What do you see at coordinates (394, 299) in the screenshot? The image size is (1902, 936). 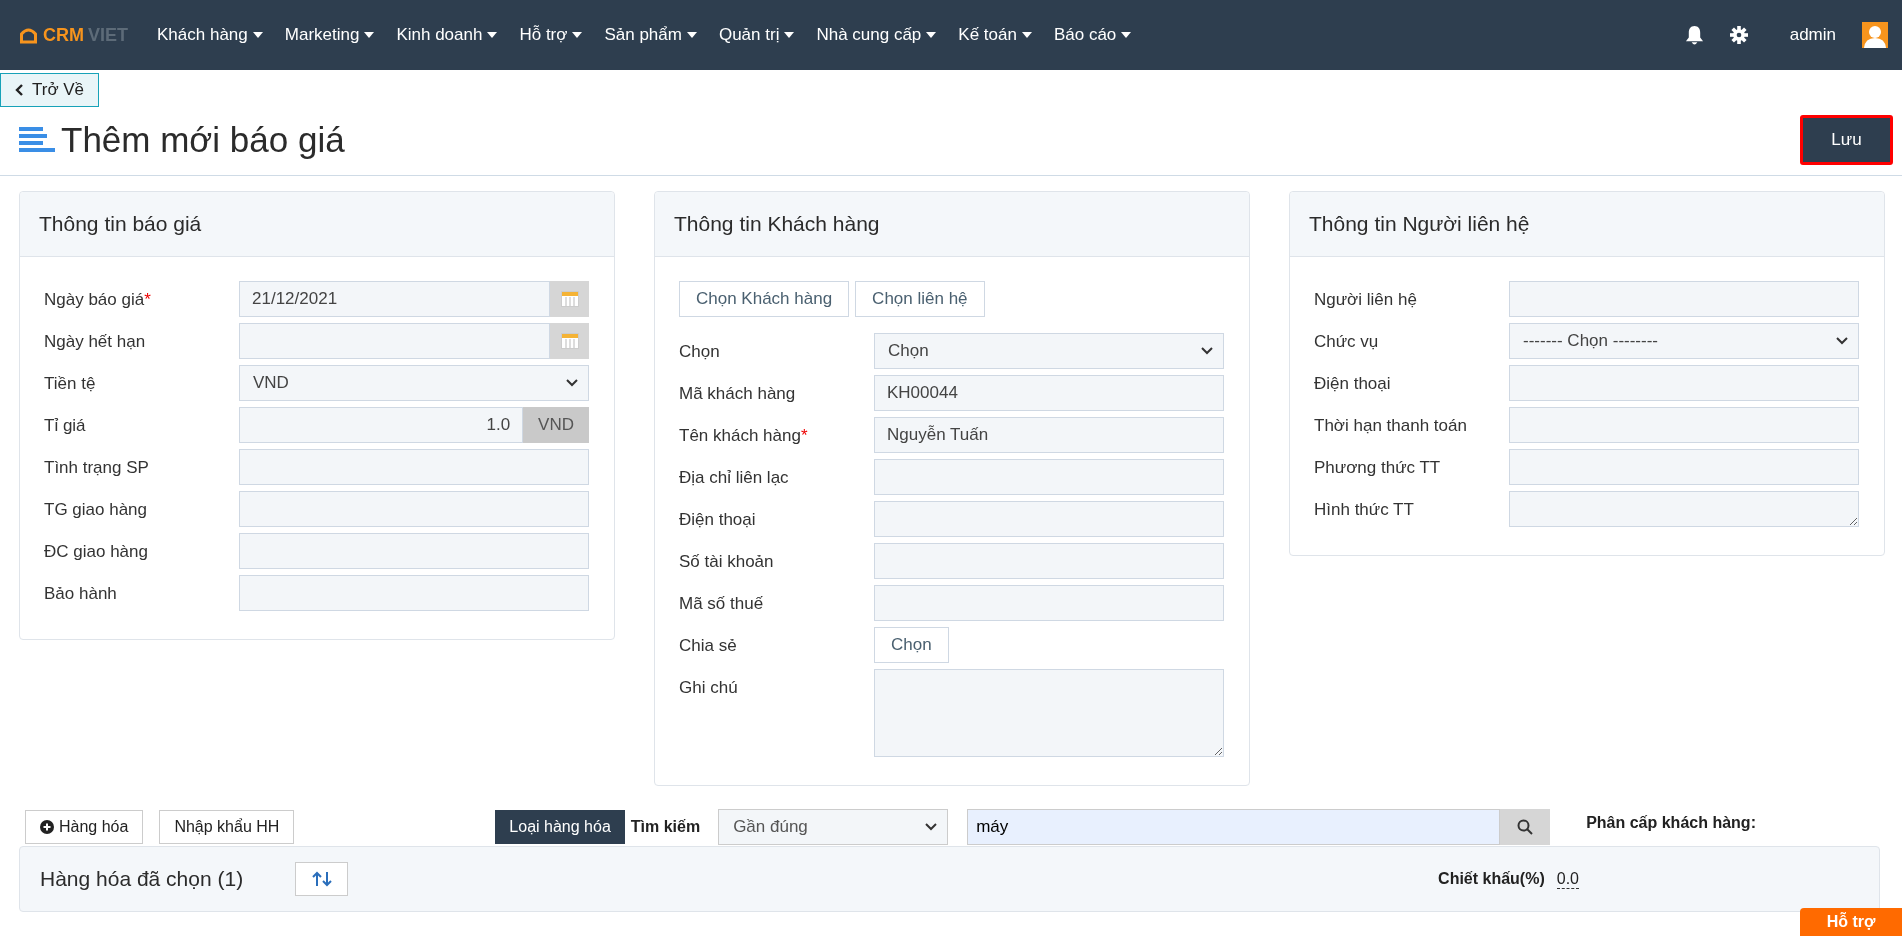 I see `date-field: 21/12/2021` at bounding box center [394, 299].